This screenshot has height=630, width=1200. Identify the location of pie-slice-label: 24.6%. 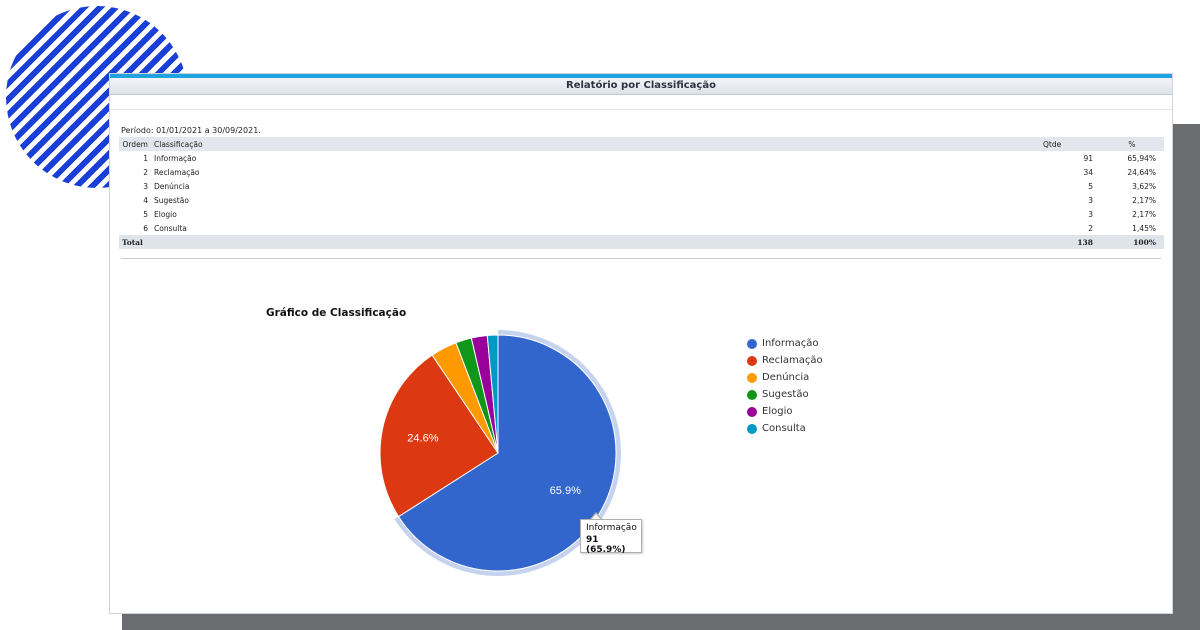
(422, 438).